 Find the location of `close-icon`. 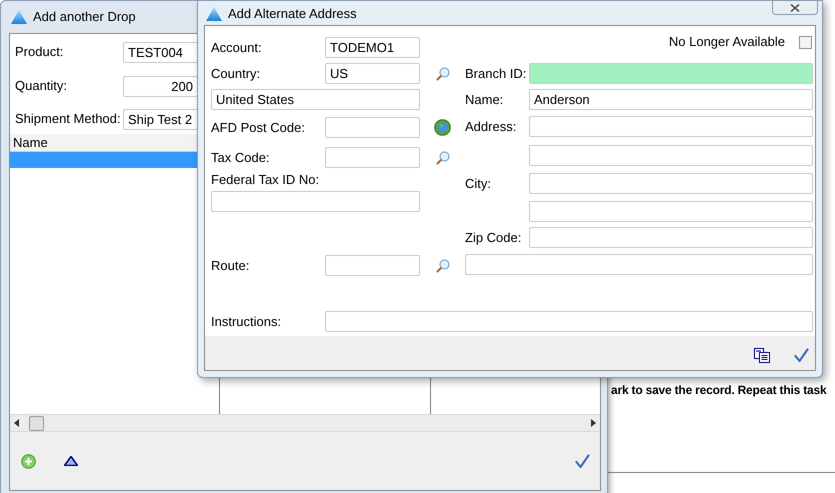

close-icon is located at coordinates (795, 8).